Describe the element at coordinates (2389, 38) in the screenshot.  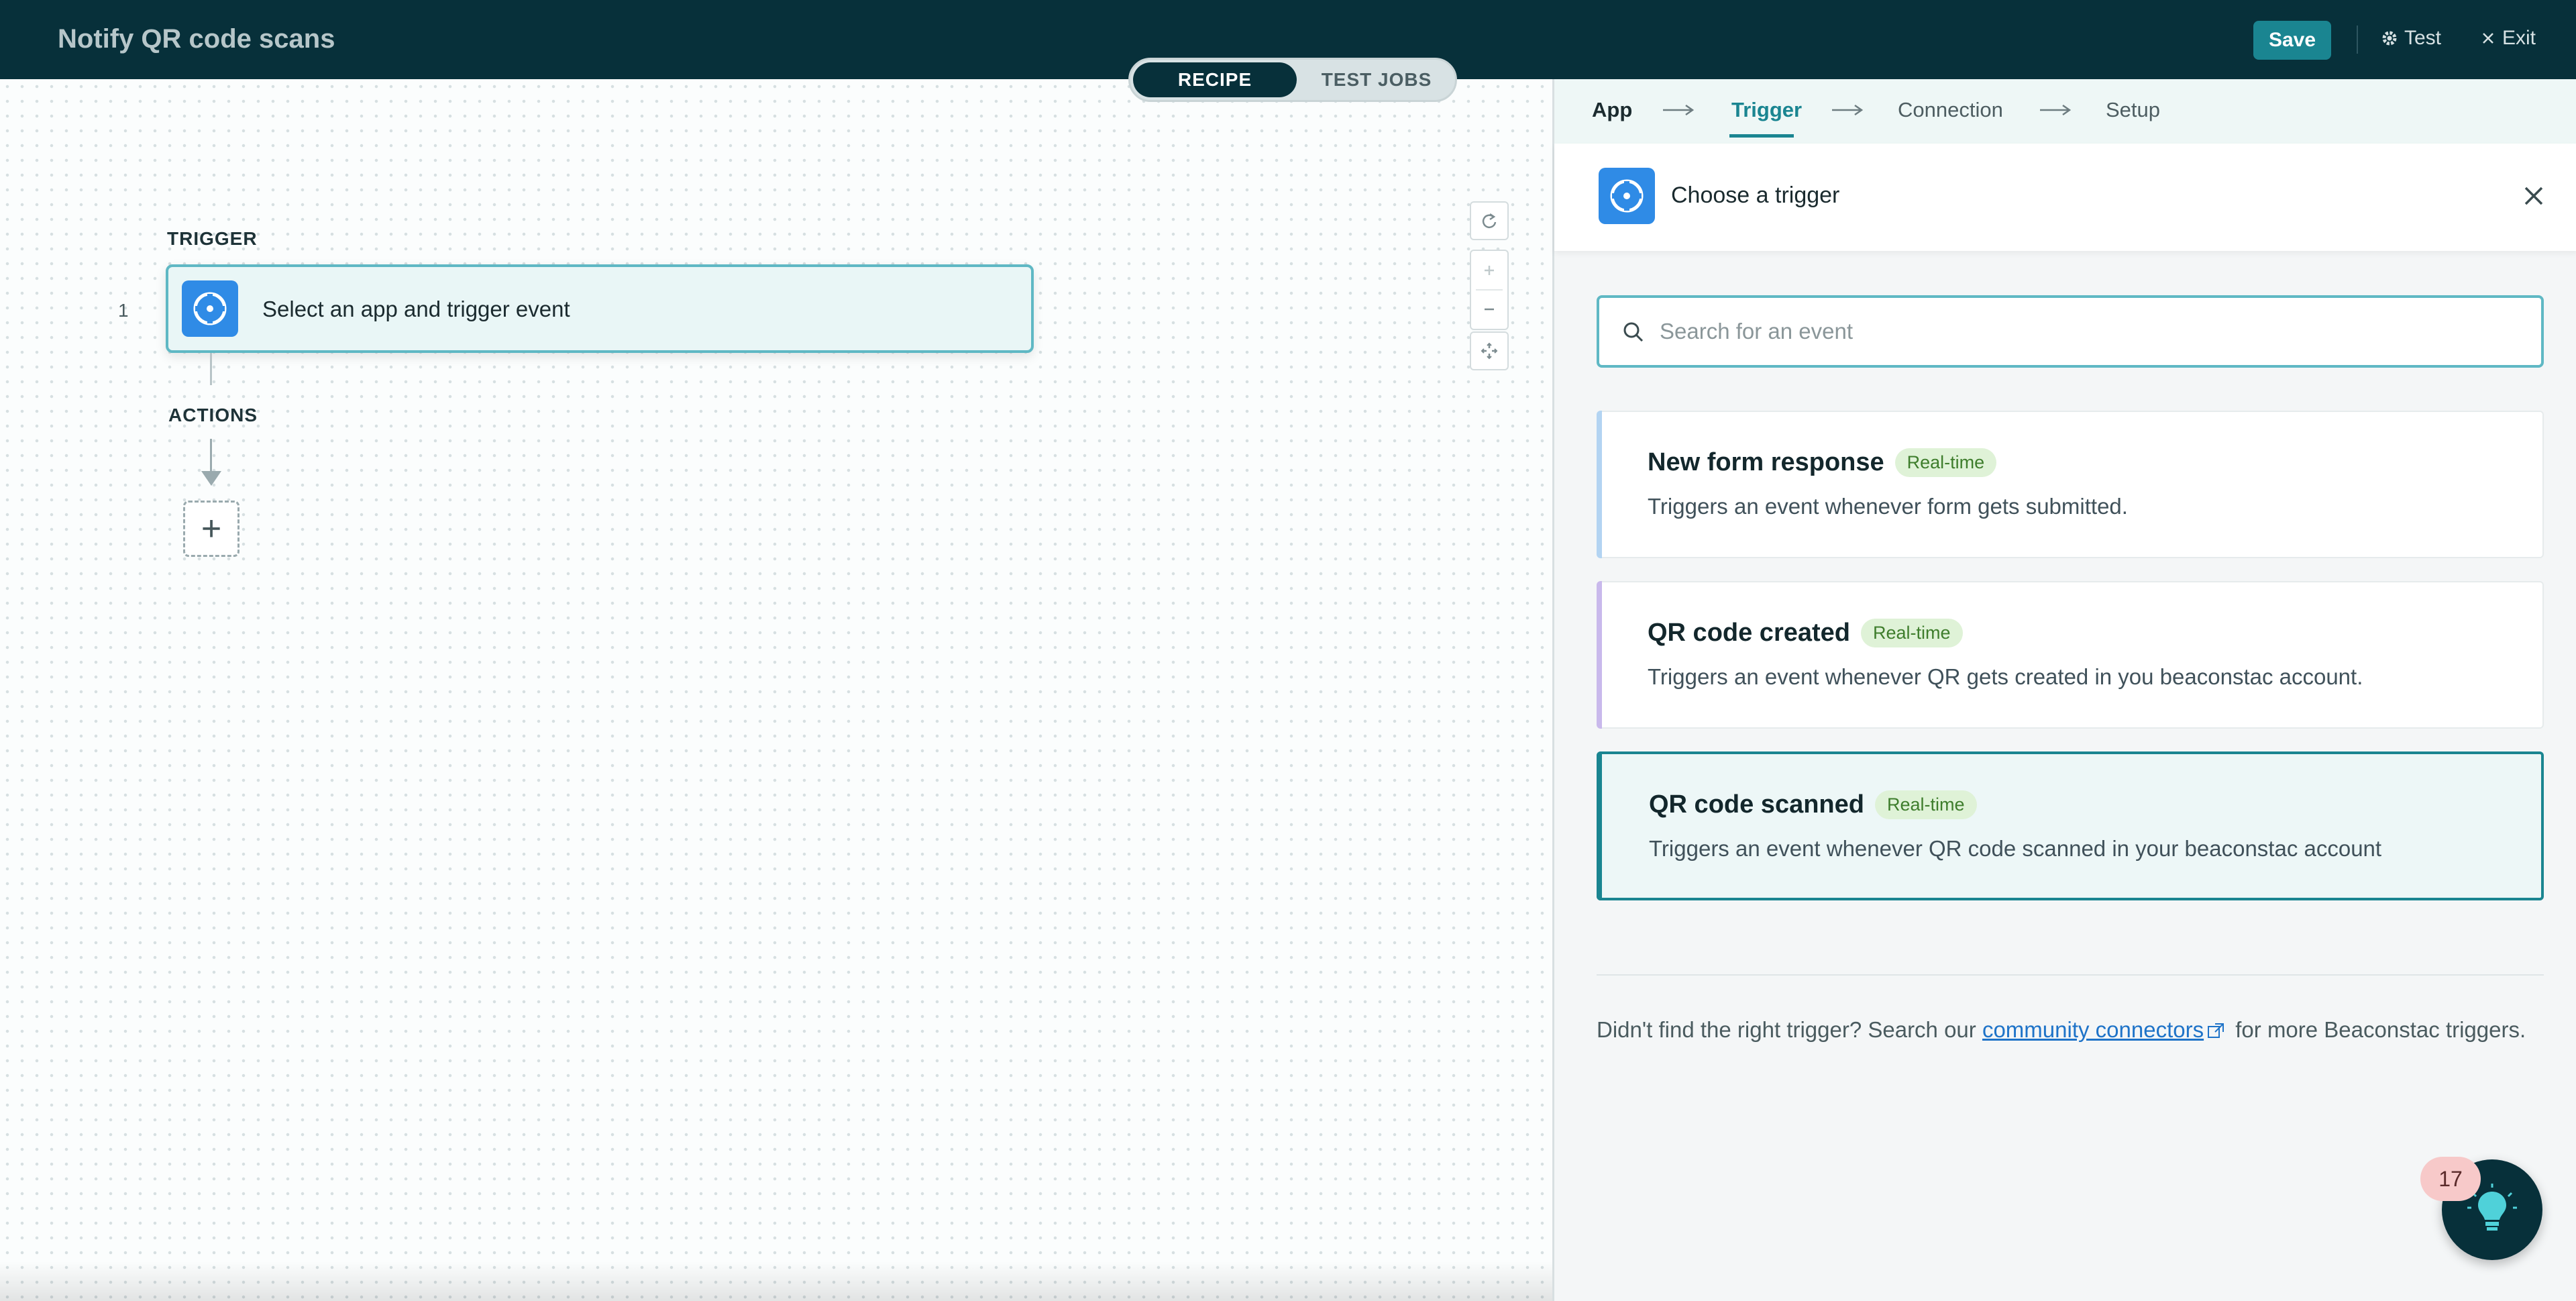
I see `gear-icon` at that location.